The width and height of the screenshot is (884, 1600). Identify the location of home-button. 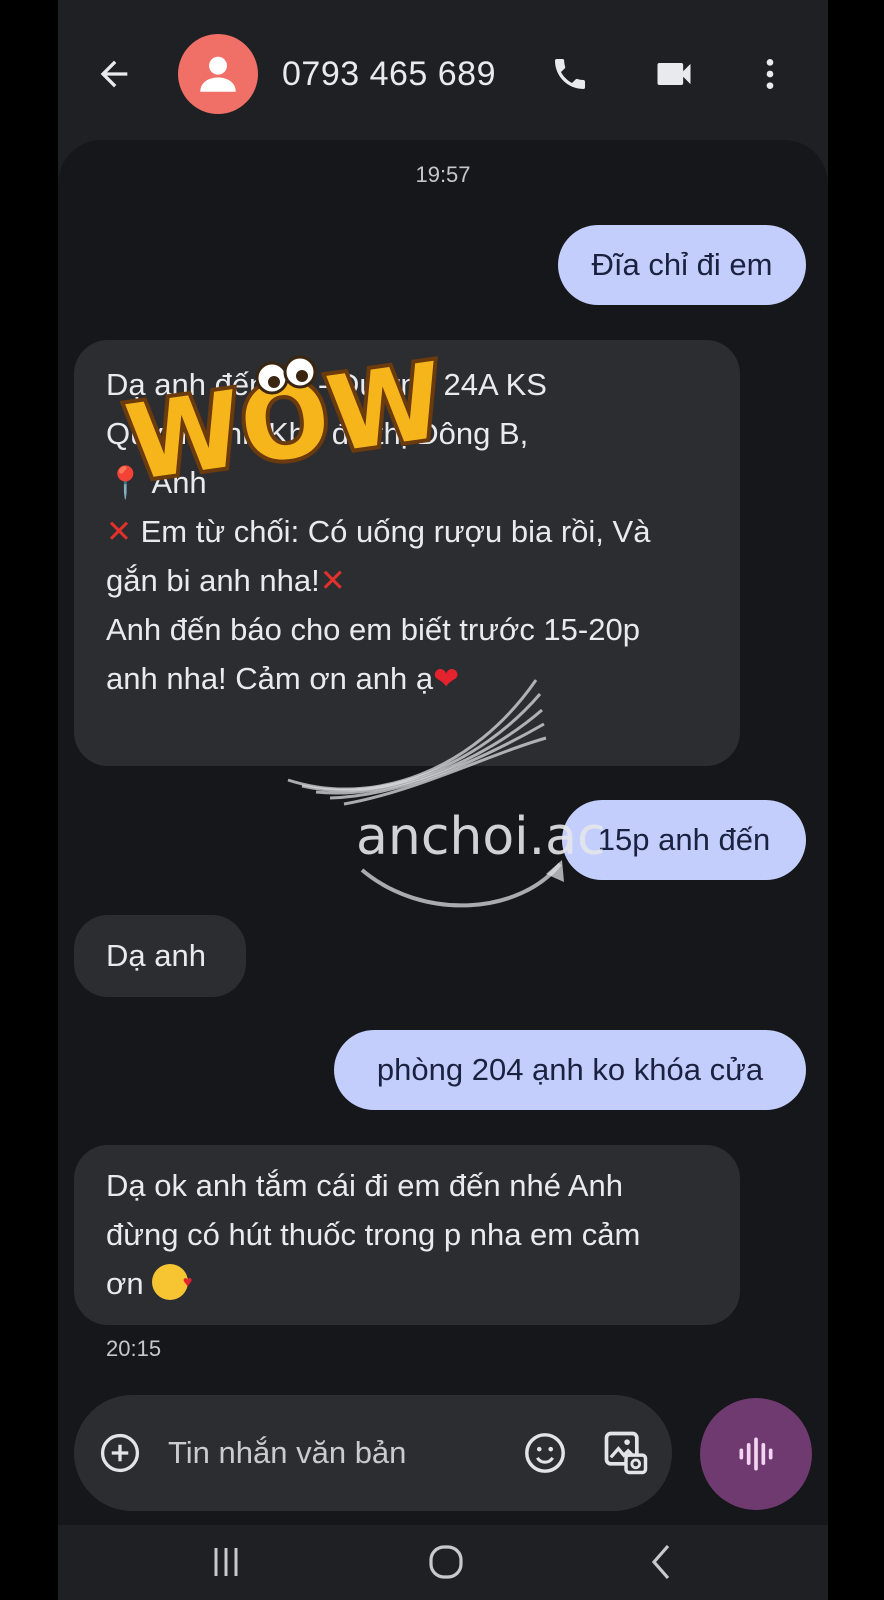
(446, 1562).